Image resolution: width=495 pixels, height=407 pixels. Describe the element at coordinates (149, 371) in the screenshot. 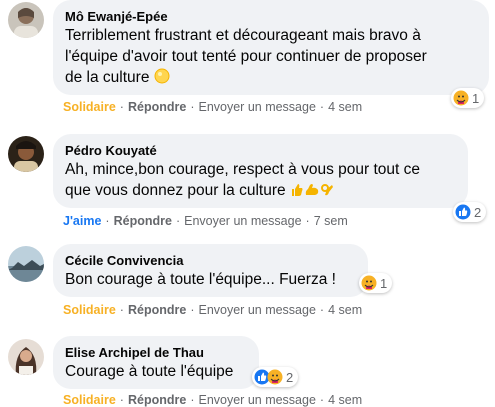

I see `comment-text: Courage à toute l'équipe` at that location.